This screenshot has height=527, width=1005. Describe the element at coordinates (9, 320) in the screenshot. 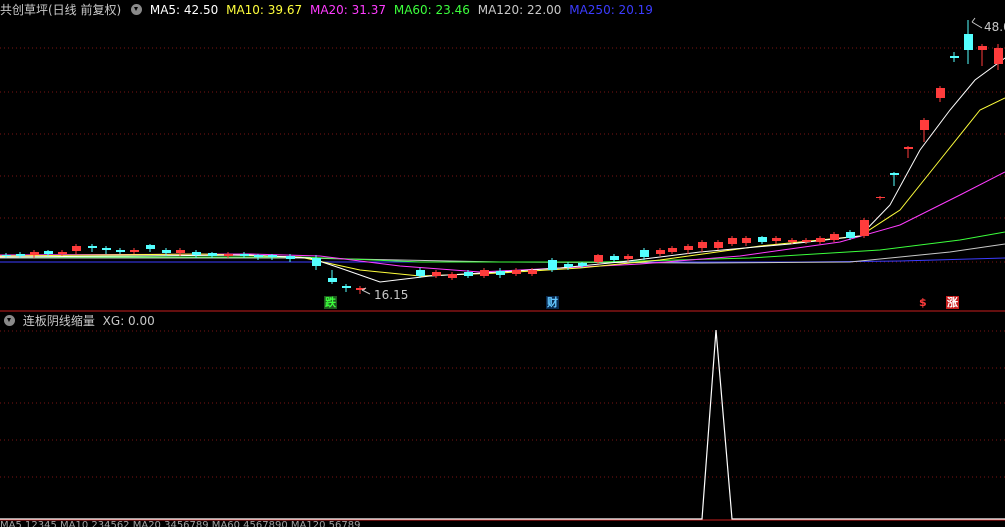

I see `sub-indicator-toggle-icon` at that location.